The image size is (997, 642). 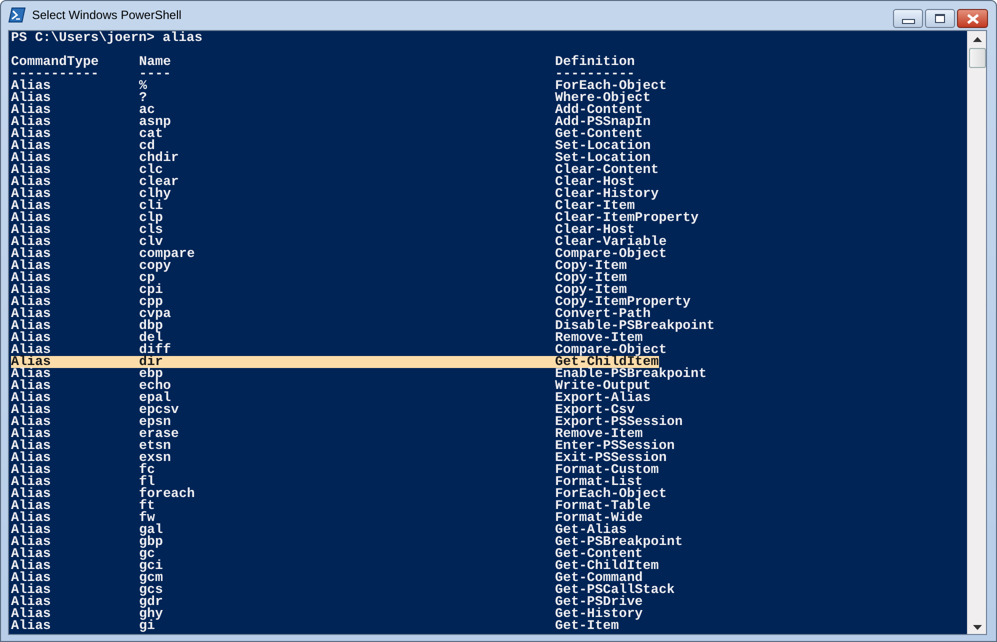 What do you see at coordinates (603, 506) in the screenshot?
I see `table-cell: Format-Table` at bounding box center [603, 506].